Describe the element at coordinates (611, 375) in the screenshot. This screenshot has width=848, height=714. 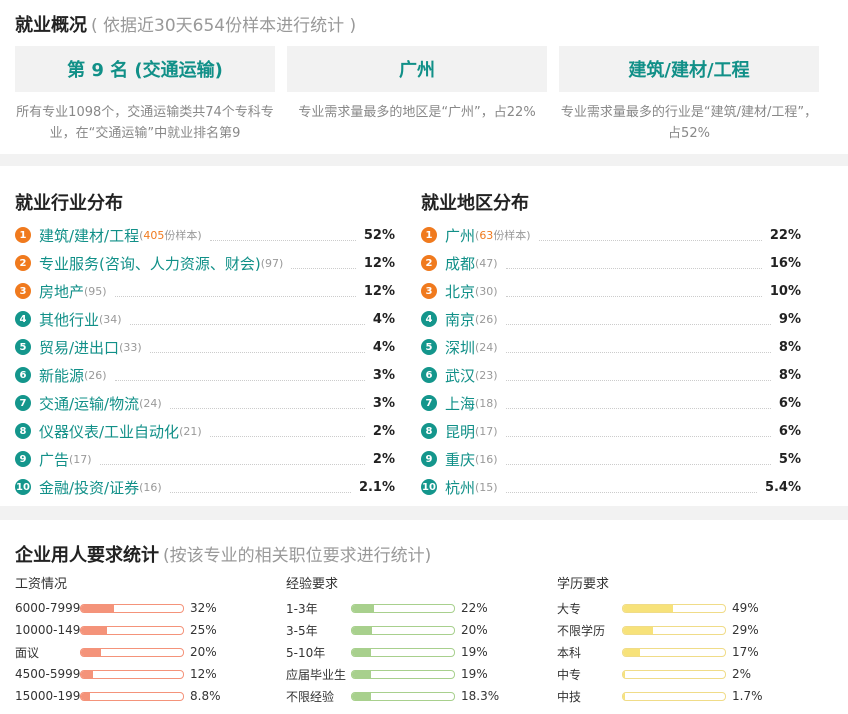
I see `region-item: 6 武汉 (23) 8%` at that location.